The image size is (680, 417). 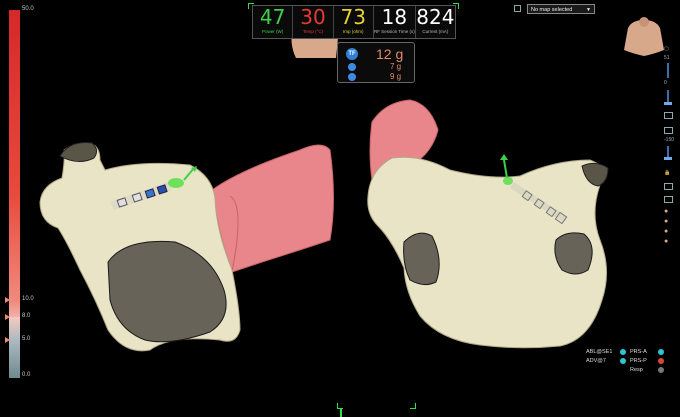 I want to click on viewport-marker, so click(x=341, y=412).